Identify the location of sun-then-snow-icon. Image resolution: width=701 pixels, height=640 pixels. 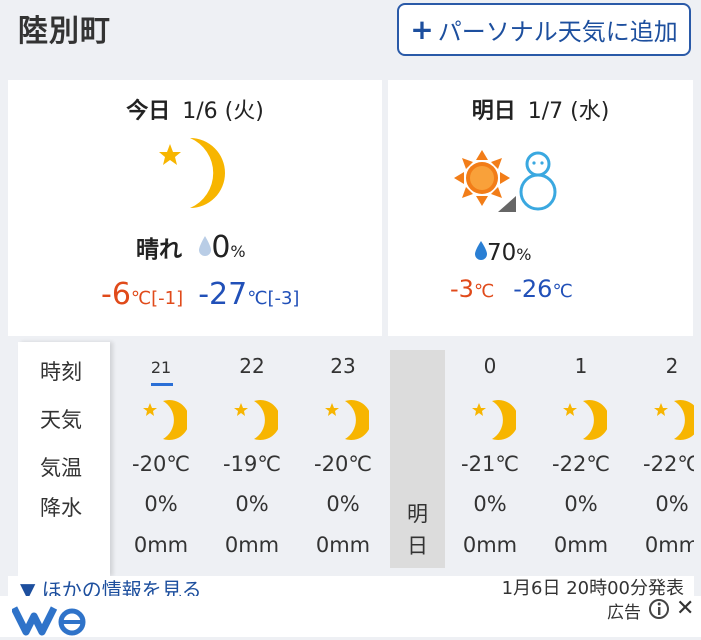
(505, 181).